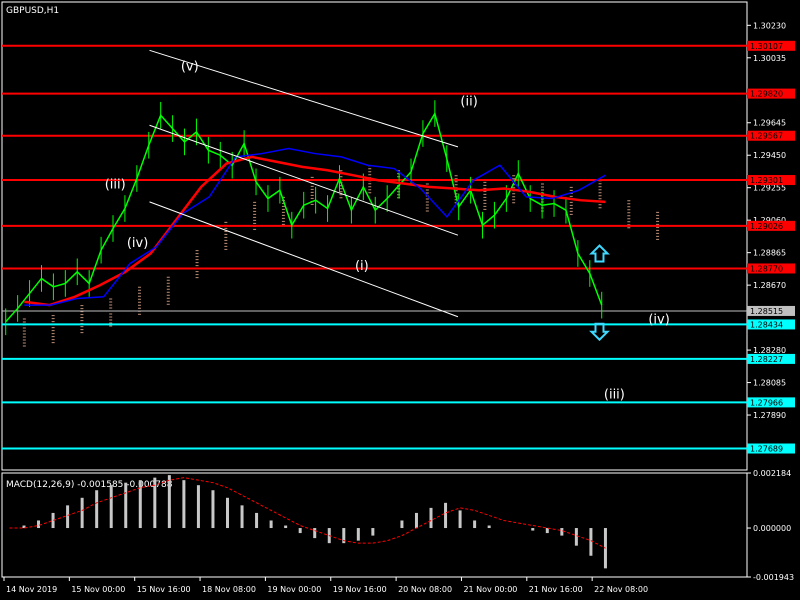  What do you see at coordinates (621, 589) in the screenshot?
I see `time-tick-label: 22 Nov 08:00` at bounding box center [621, 589].